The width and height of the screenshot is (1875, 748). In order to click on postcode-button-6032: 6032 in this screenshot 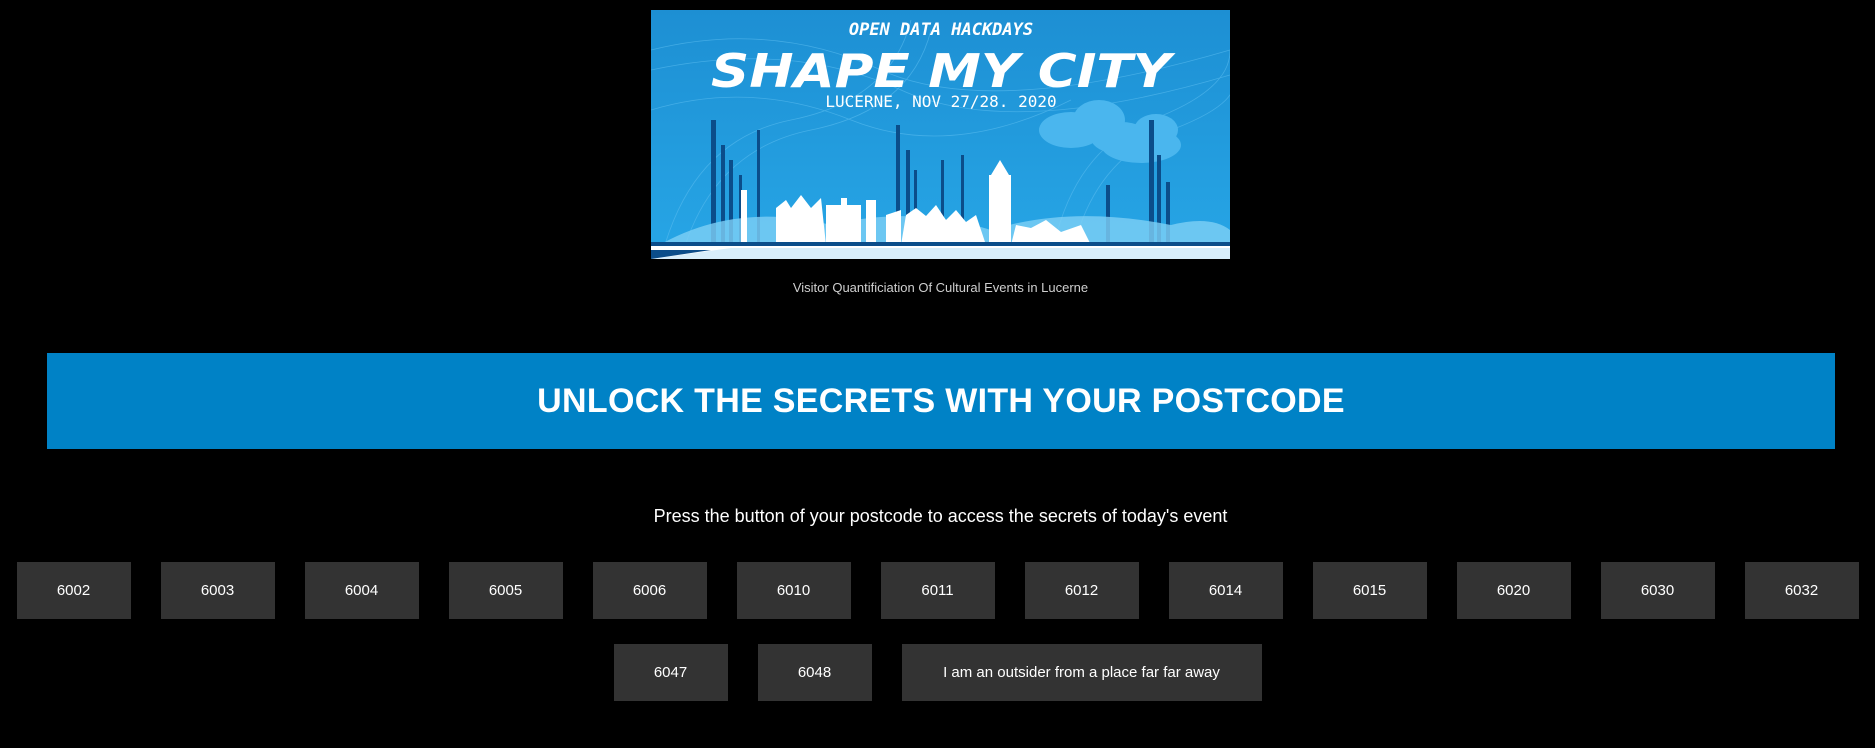, I will do `click(1801, 590)`.